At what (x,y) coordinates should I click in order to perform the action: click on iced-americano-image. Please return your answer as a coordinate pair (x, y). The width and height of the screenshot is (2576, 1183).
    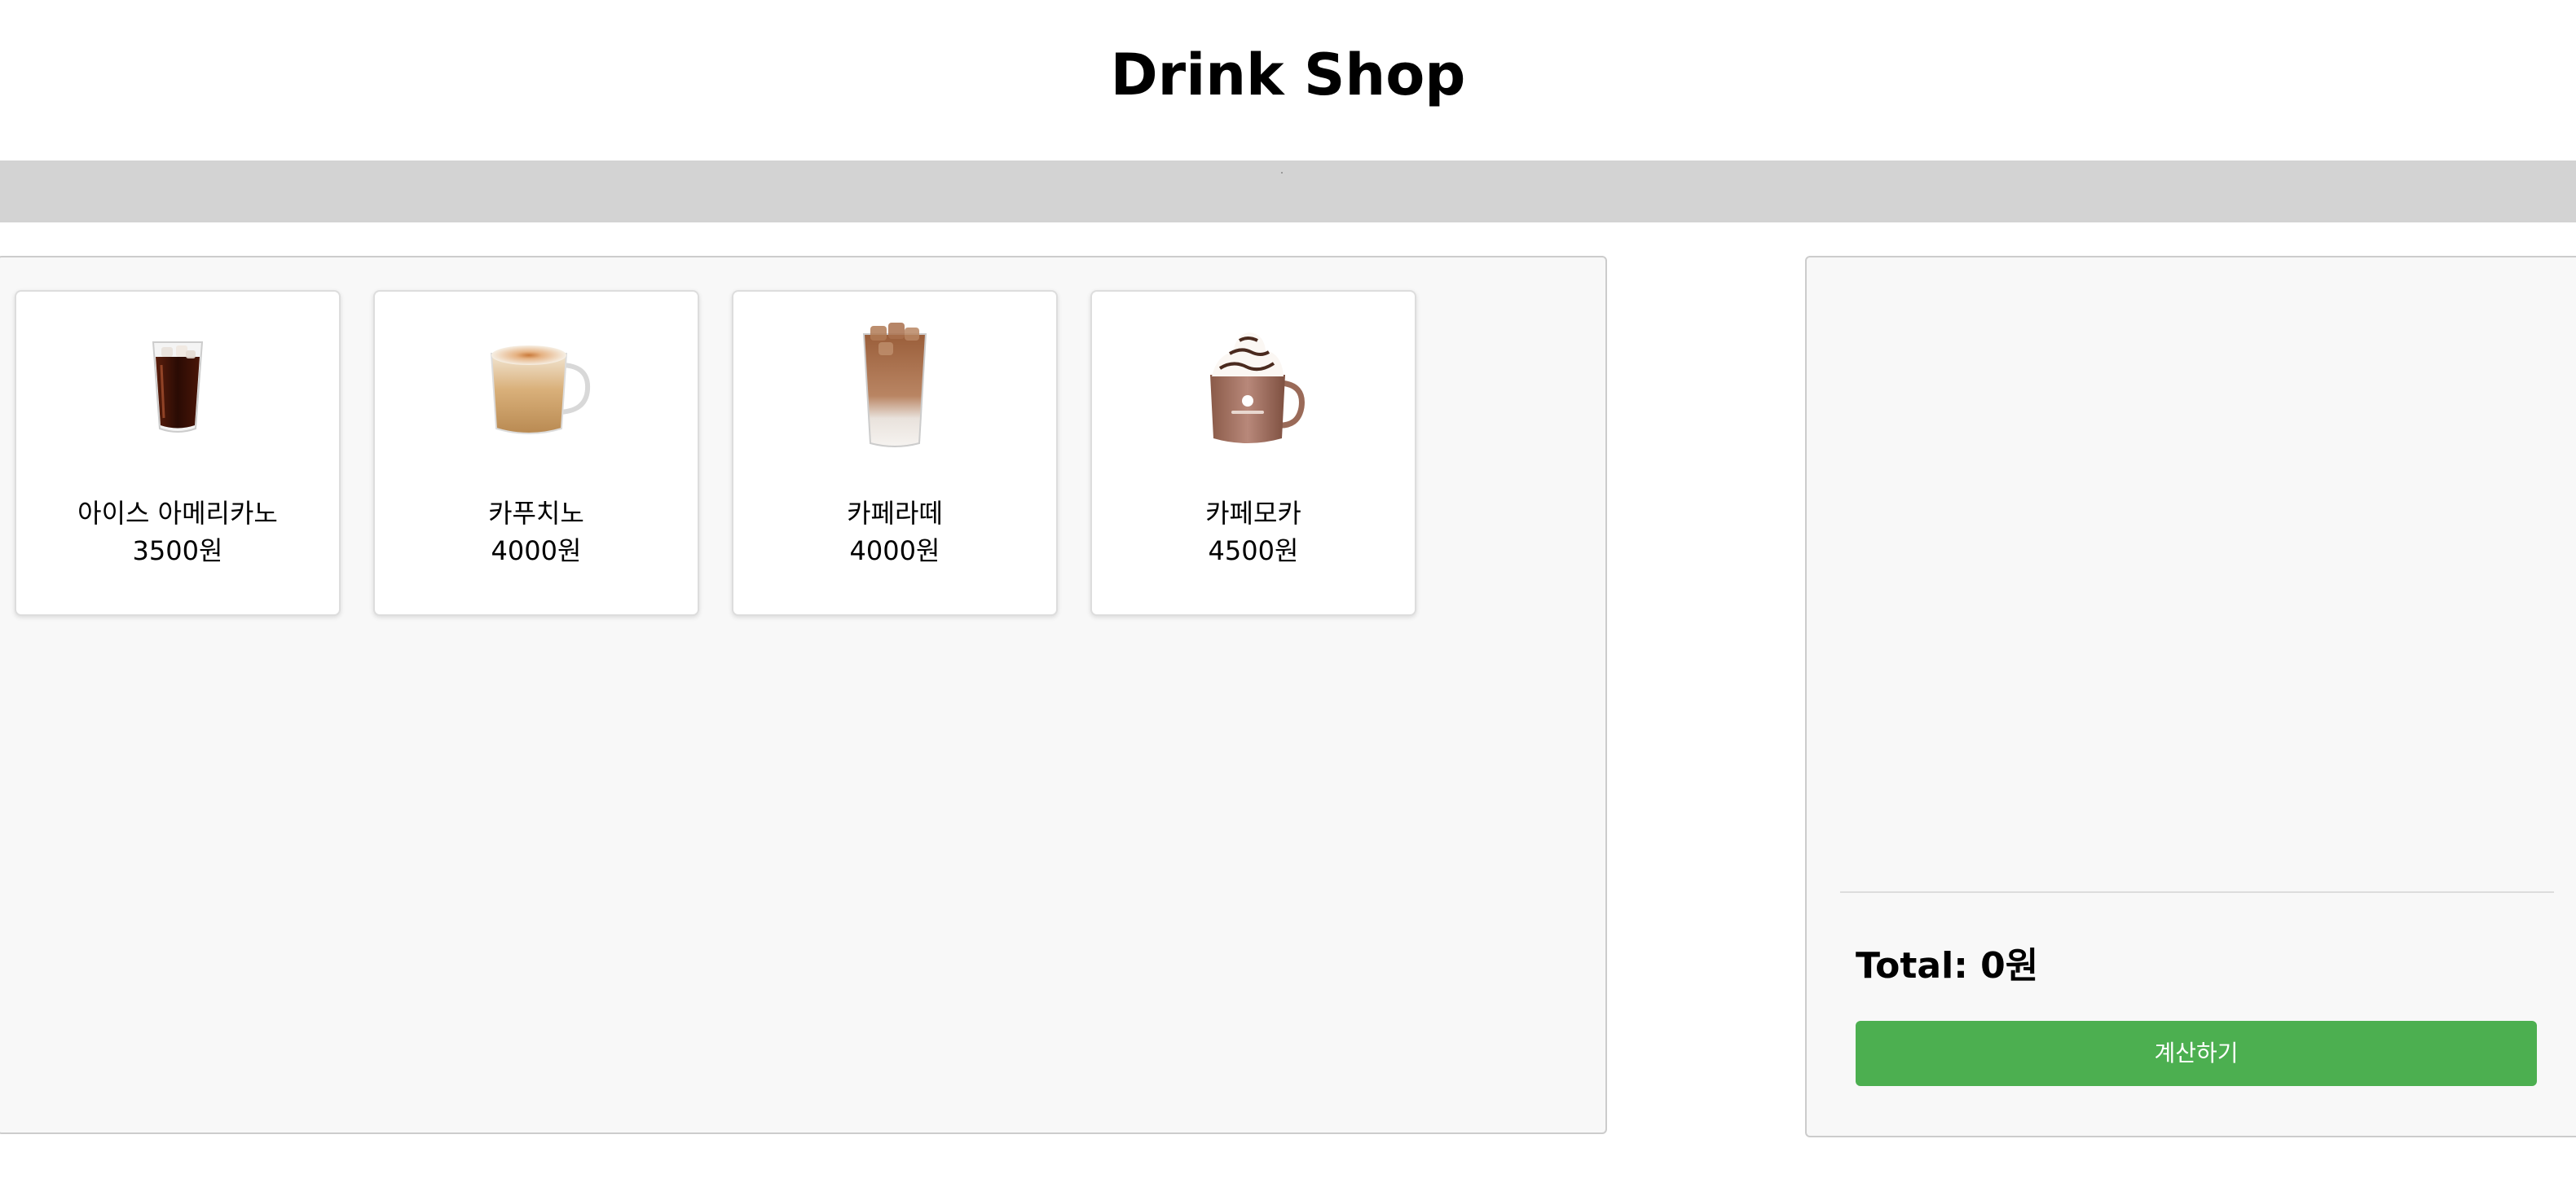
    Looking at the image, I should click on (177, 389).